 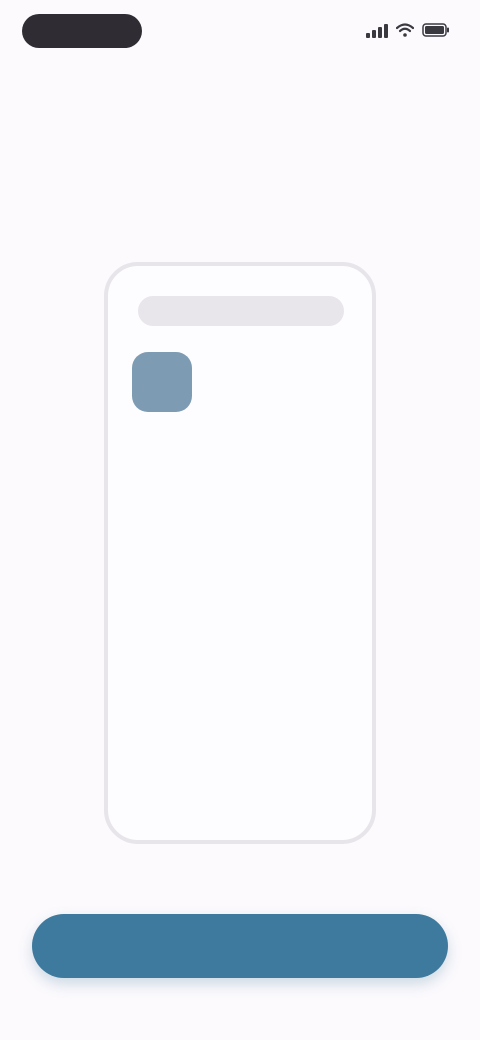 I want to click on wifi-icon, so click(x=405, y=30).